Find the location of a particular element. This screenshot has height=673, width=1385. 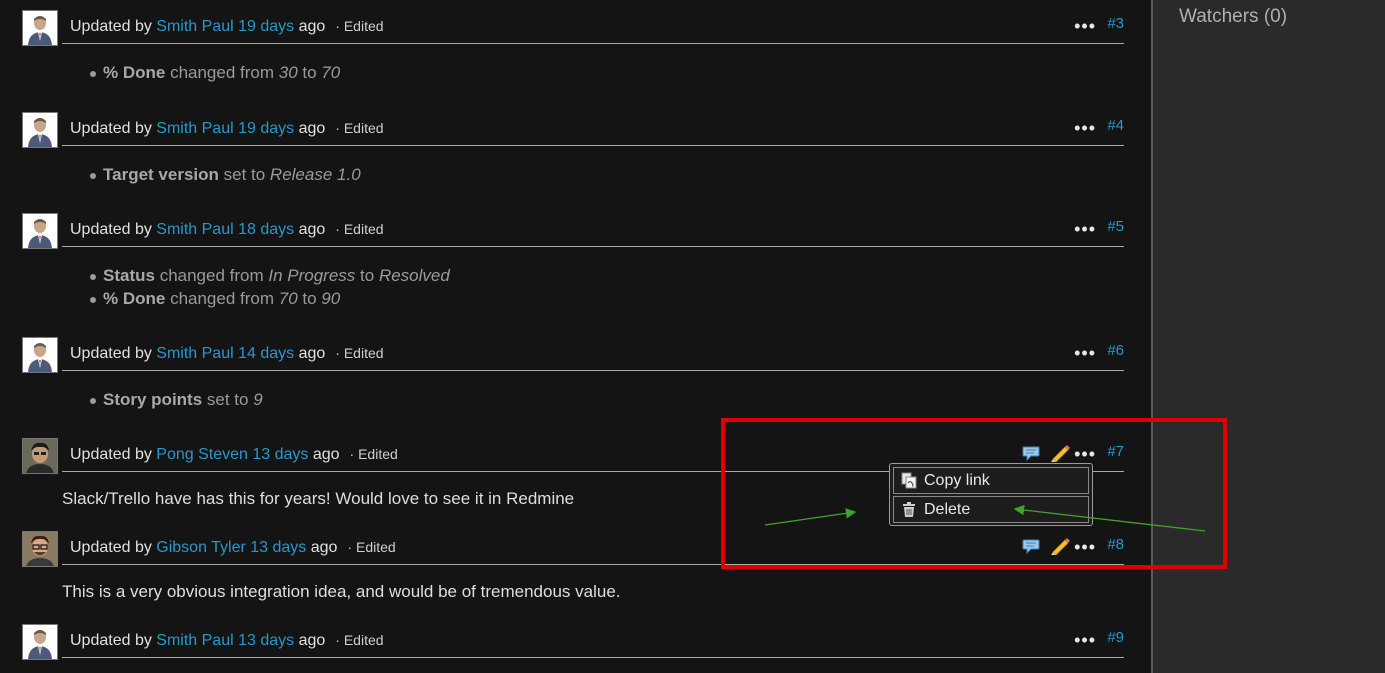

journal-details: % Done changed from 30 to 70 is located at coordinates (215, 72).